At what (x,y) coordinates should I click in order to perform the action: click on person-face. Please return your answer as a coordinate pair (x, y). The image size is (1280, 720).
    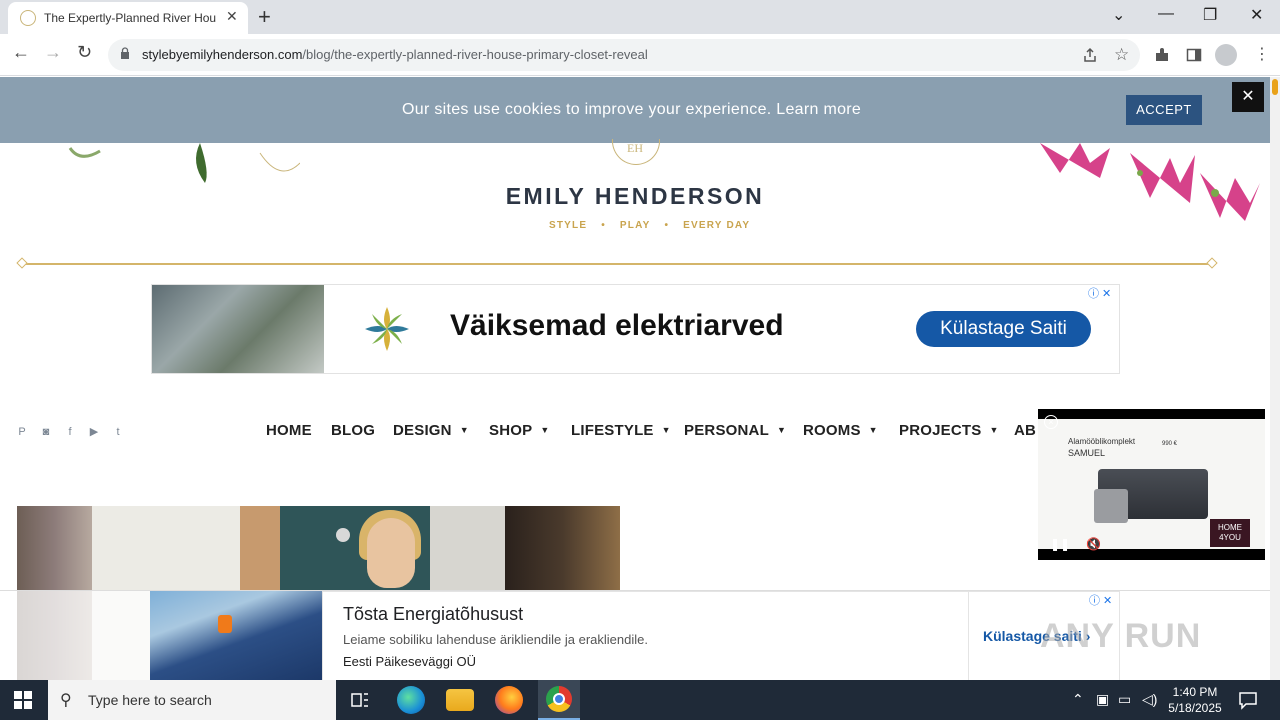
    Looking at the image, I should click on (391, 553).